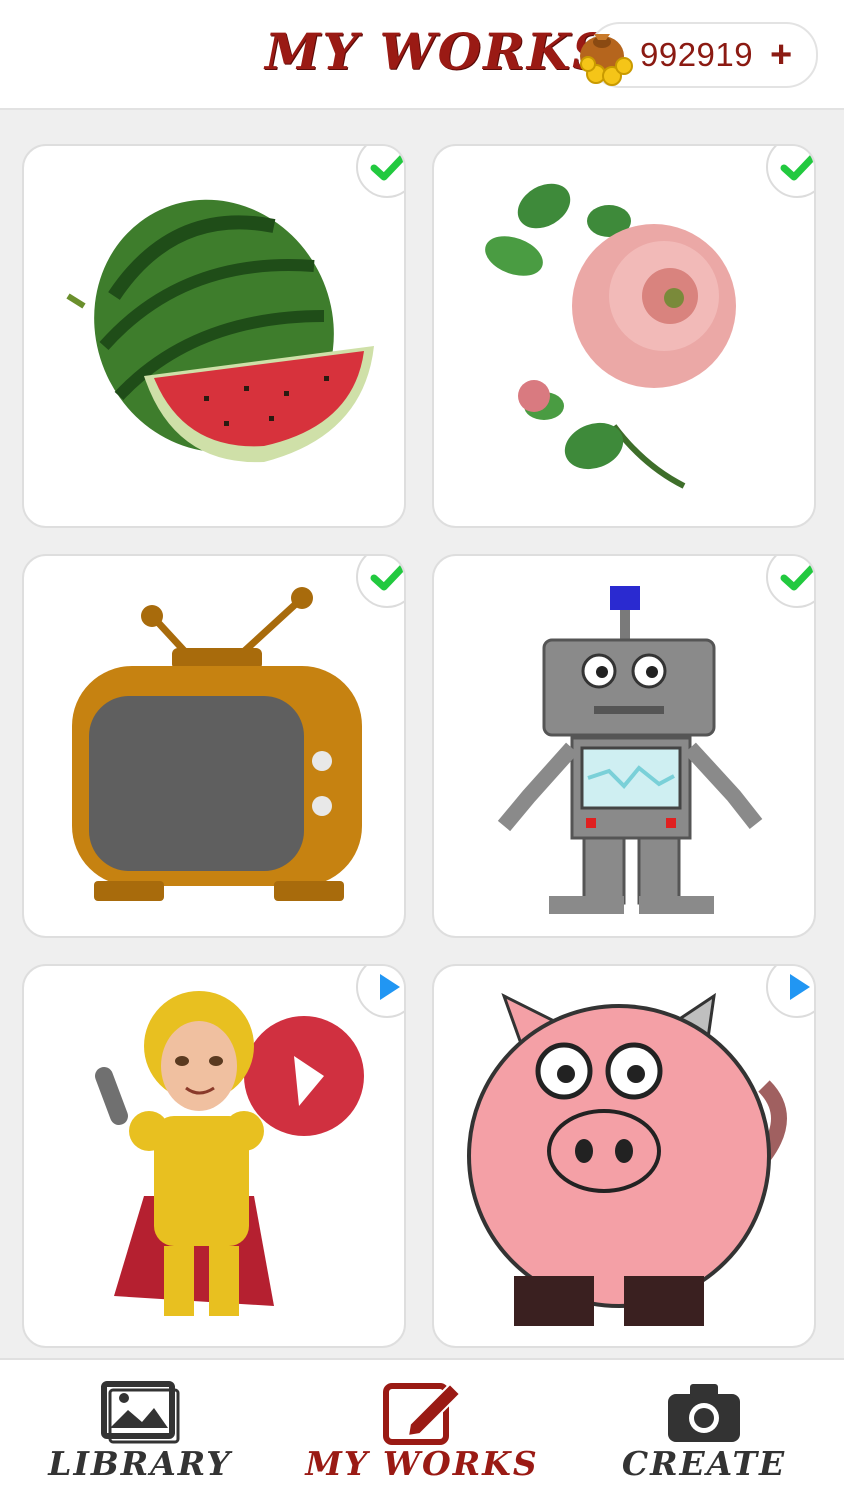 This screenshot has height=1502, width=844. I want to click on picture-icon, so click(140, 1412).